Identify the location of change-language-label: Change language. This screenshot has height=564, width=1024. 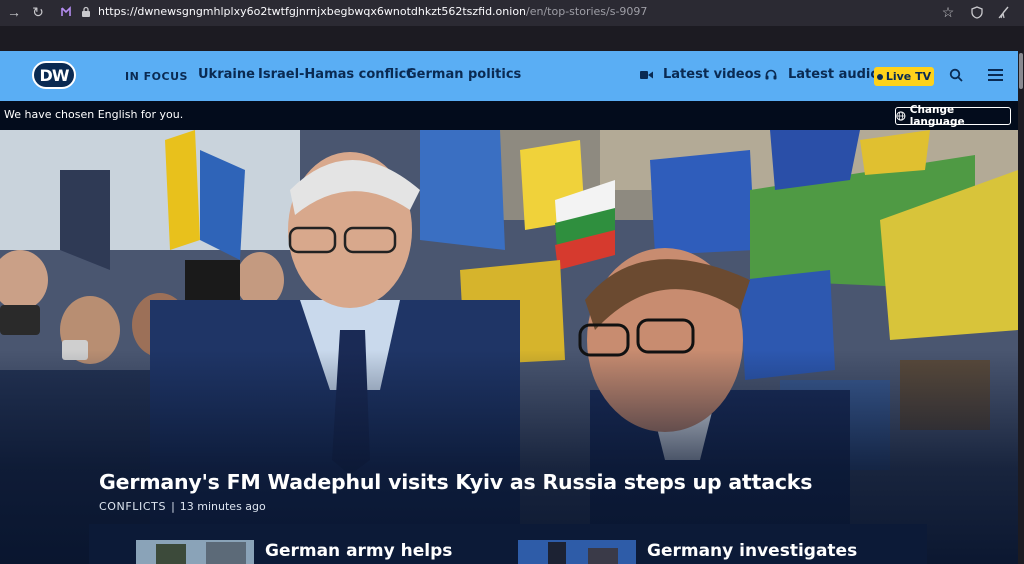
(937, 116).